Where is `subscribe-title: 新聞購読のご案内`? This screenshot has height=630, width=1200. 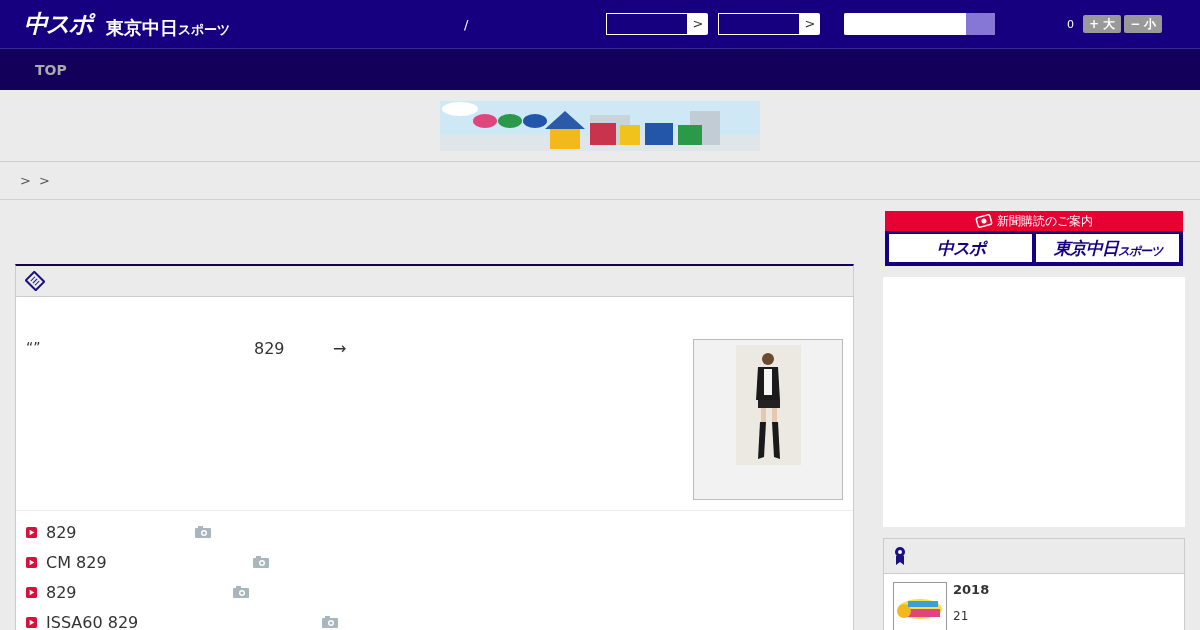 subscribe-title: 新聞購読のご案内 is located at coordinates (1045, 221).